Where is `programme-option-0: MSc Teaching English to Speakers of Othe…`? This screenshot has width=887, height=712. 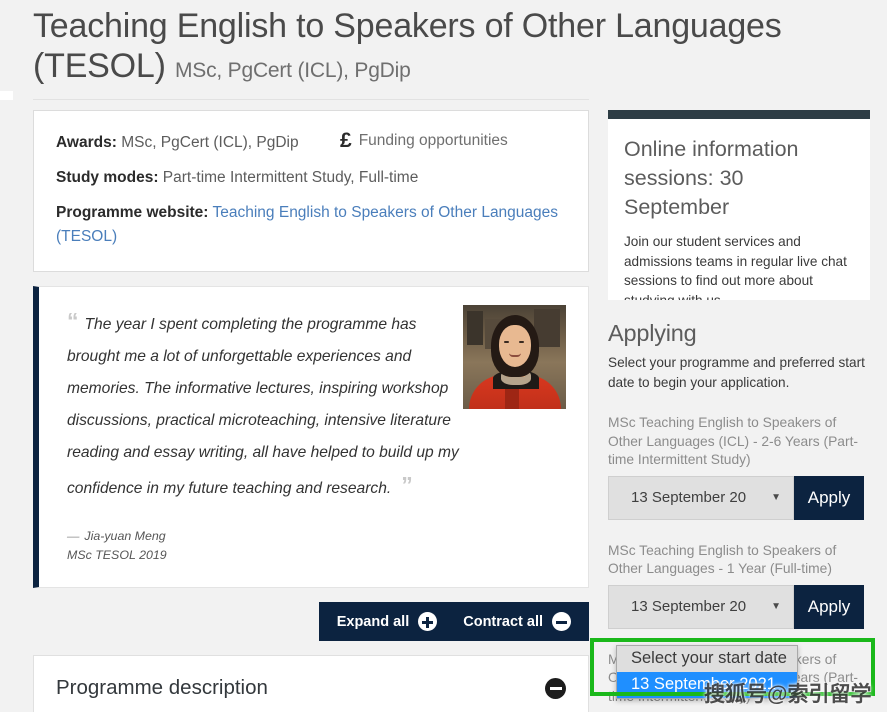 programme-option-0: MSc Teaching English to Speakers of Othe… is located at coordinates (739, 467).